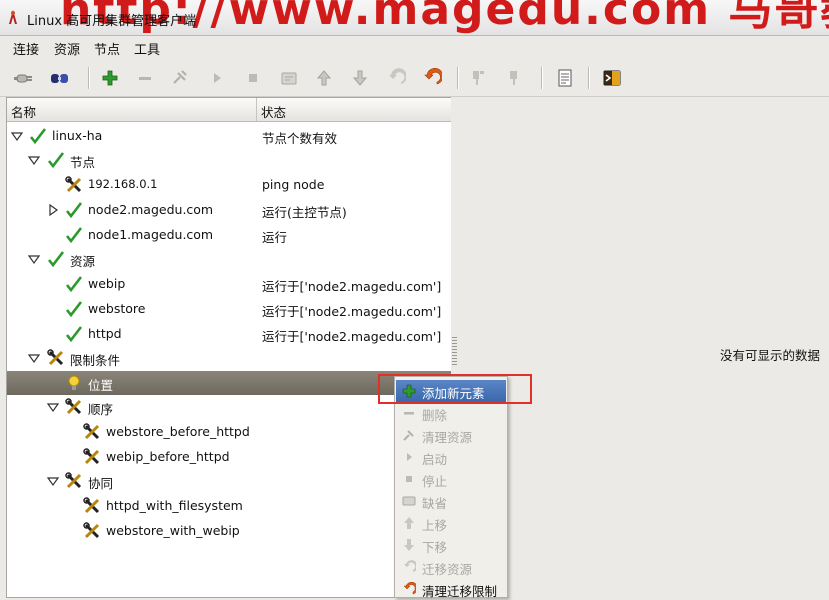 The height and width of the screenshot is (600, 829). What do you see at coordinates (180, 78) in the screenshot?
I see `cleanup-icon` at bounding box center [180, 78].